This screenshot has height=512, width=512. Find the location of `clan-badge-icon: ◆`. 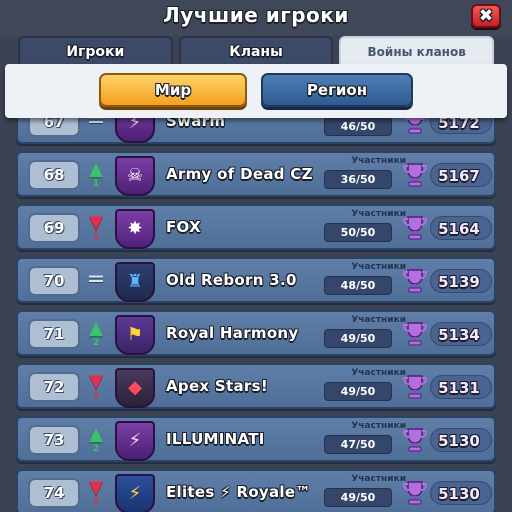

clan-badge-icon: ◆ is located at coordinates (135, 388).